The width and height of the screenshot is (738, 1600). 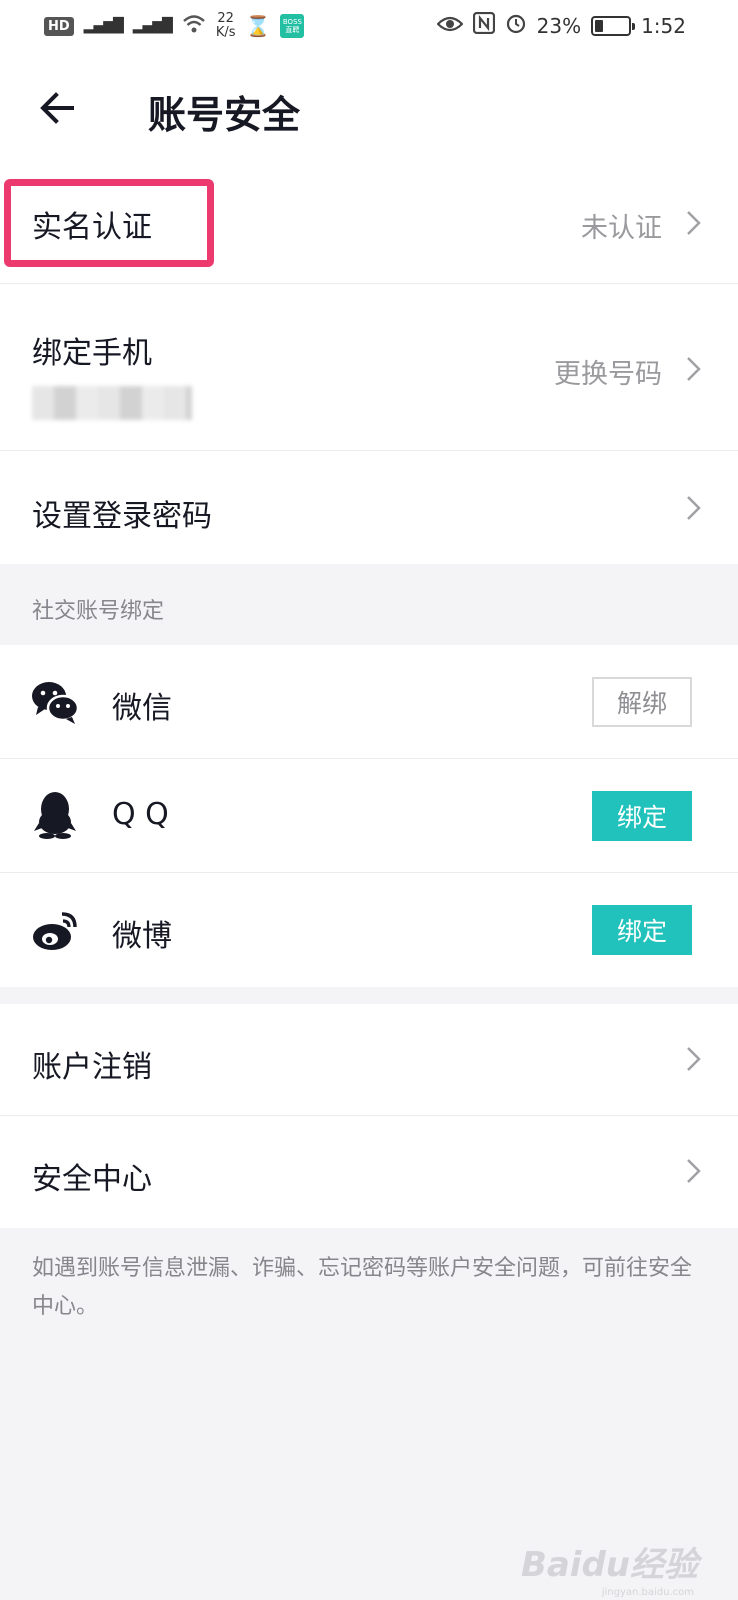 What do you see at coordinates (55, 702) in the screenshot?
I see `wechat-icon` at bounding box center [55, 702].